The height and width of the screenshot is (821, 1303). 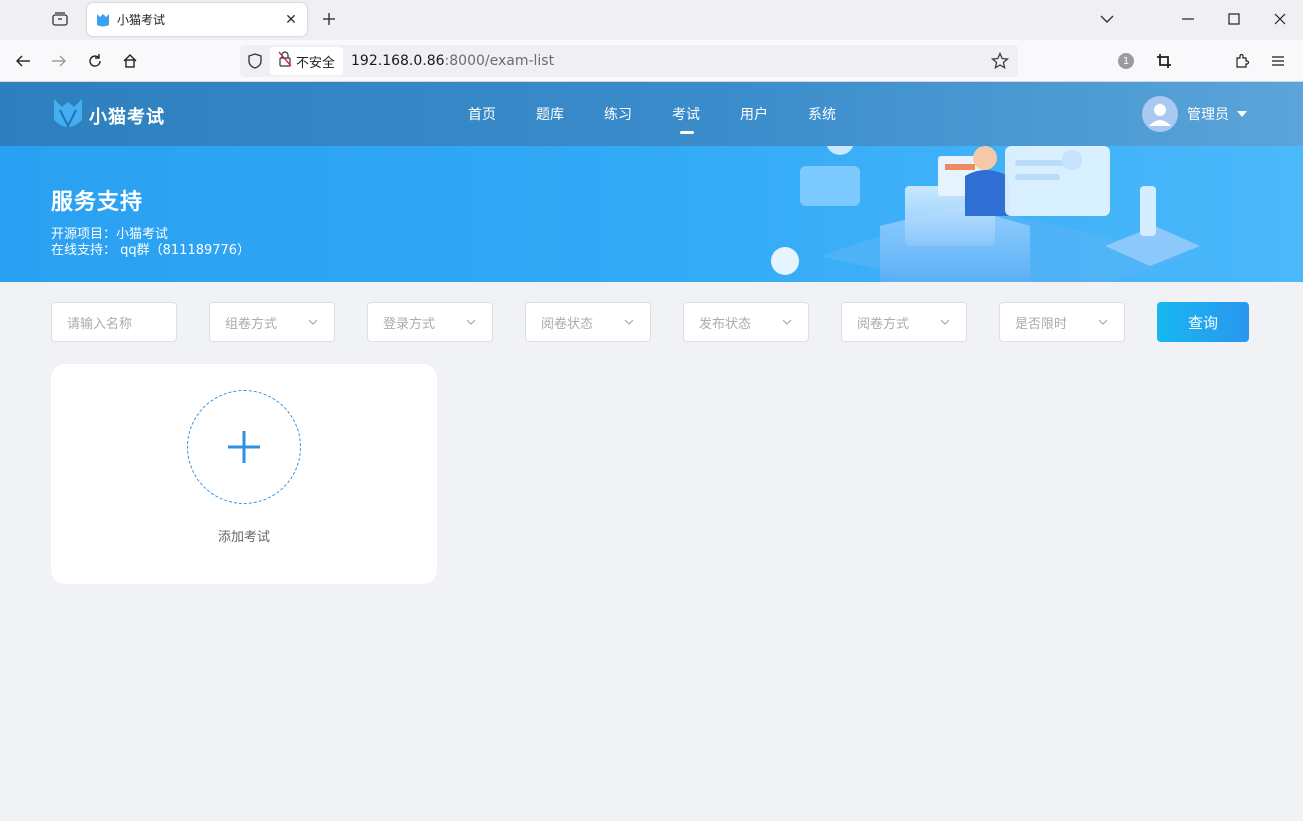 I want to click on security-label: 不安全, so click(x=316, y=63).